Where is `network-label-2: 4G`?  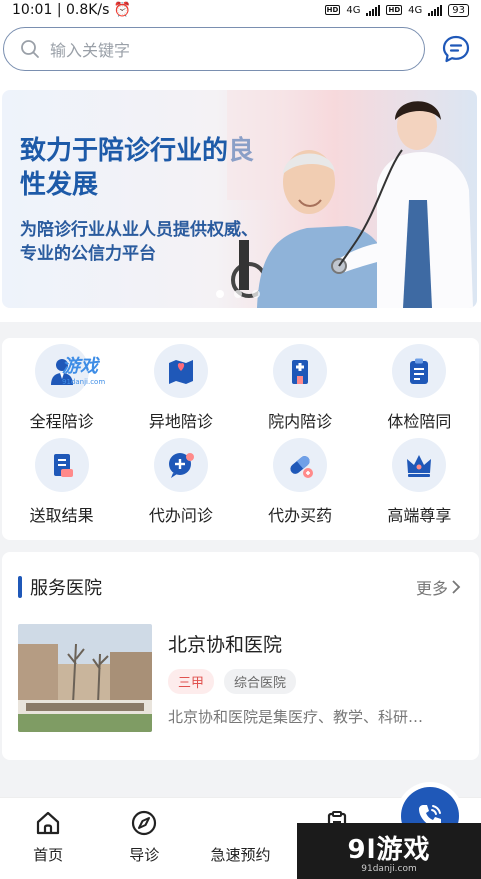
network-label-2: 4G is located at coordinates (415, 10).